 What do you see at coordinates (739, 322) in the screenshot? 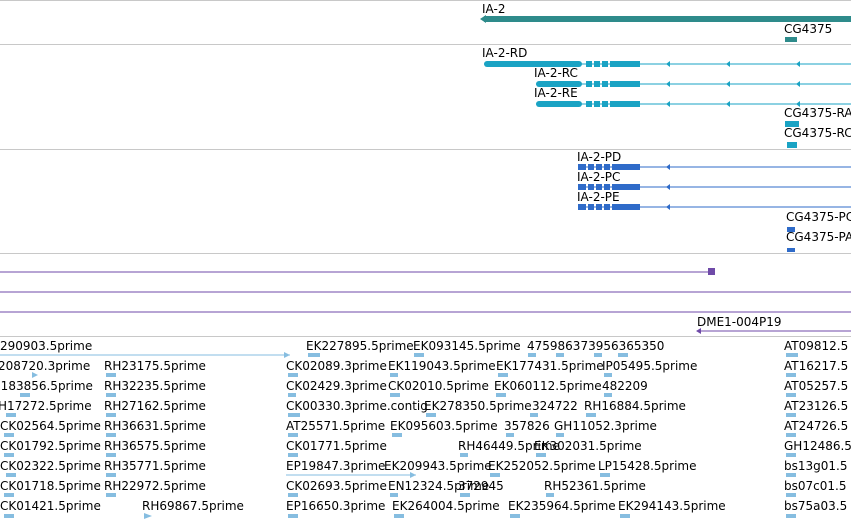
I see `clone-label: DME1-004P19` at bounding box center [739, 322].